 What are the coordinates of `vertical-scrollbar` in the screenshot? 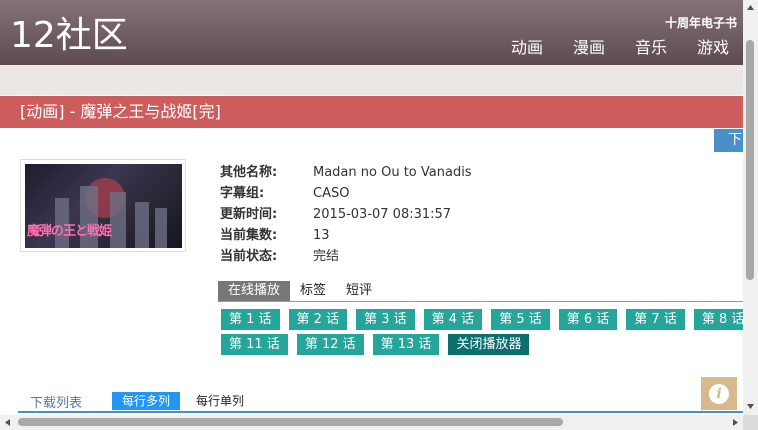 It's located at (750, 207).